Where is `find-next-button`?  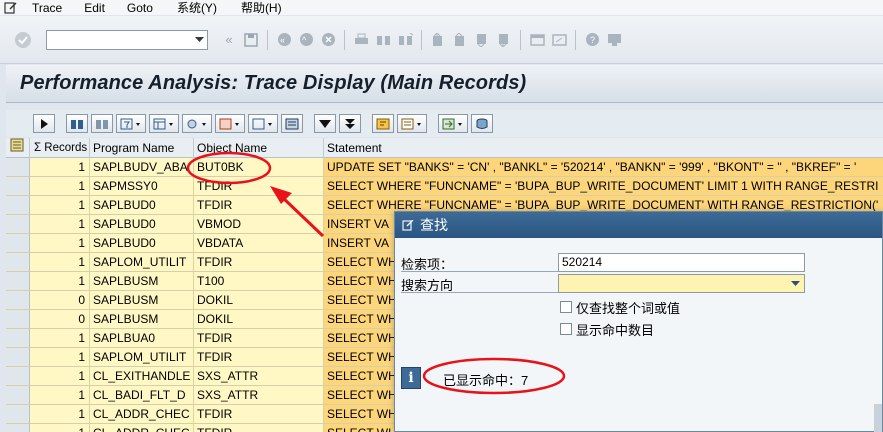
find-next-button is located at coordinates (102, 123).